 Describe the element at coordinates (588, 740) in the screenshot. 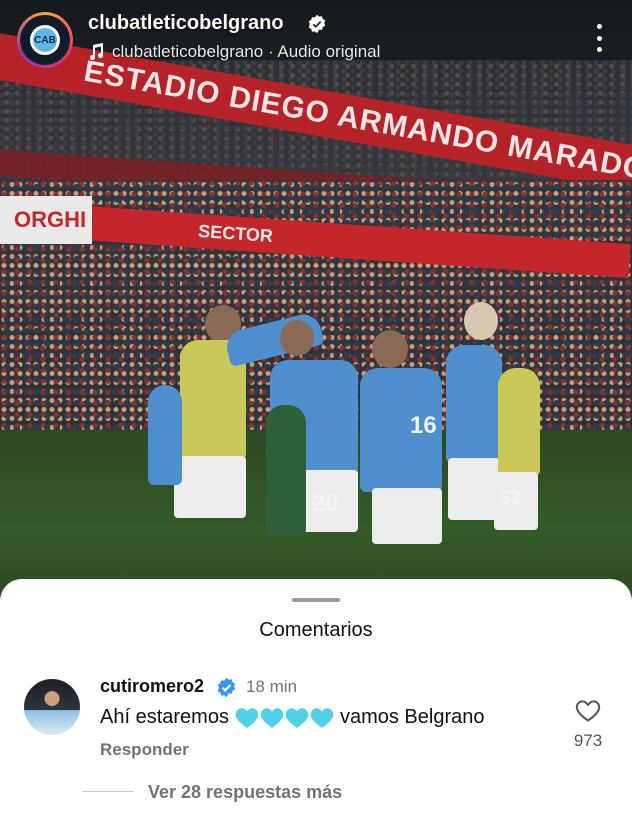

I see `like-count: 973` at that location.